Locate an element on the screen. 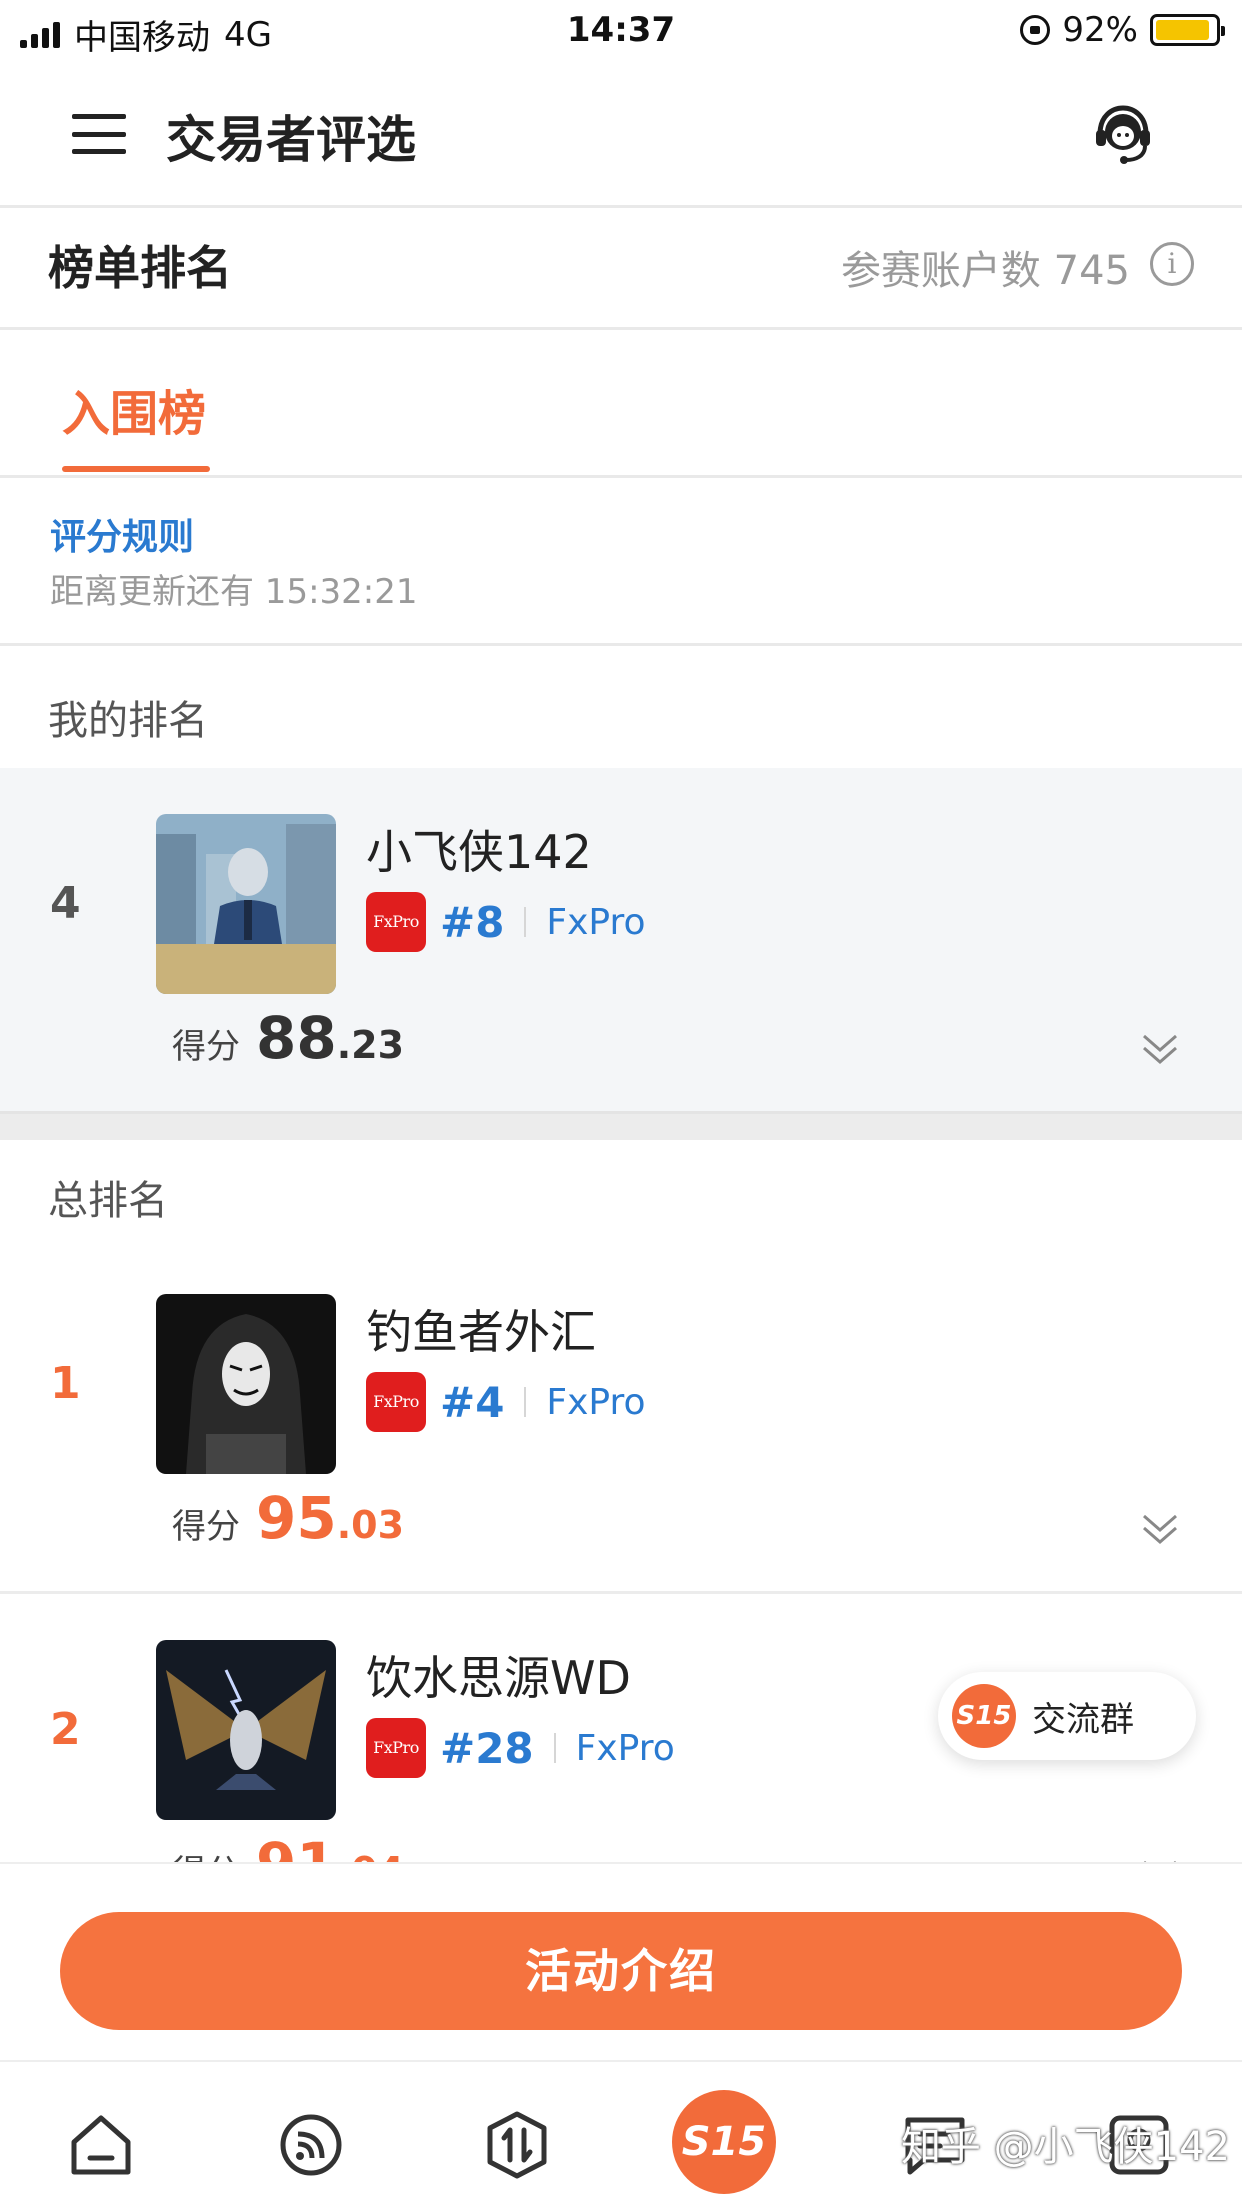 The width and height of the screenshot is (1242, 2208). customer-service-headset-icon is located at coordinates (1123, 135).